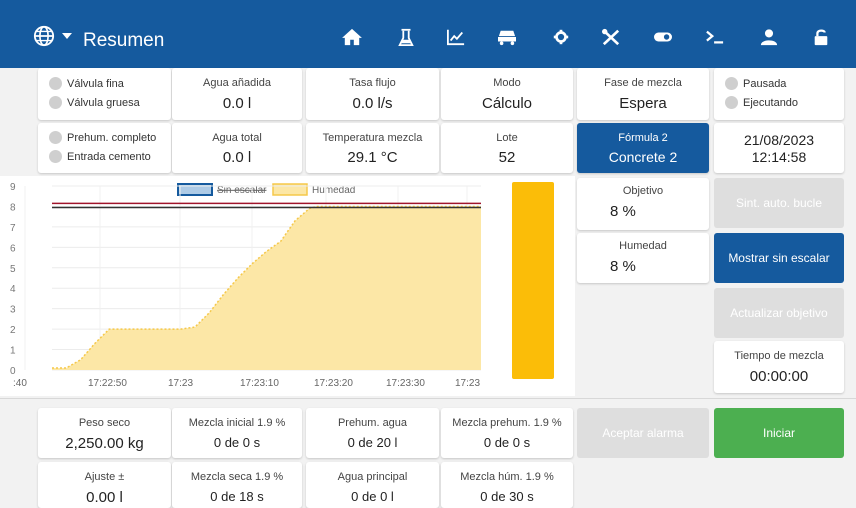 The image size is (856, 508). What do you see at coordinates (428, 34) in the screenshot?
I see `top-bar: Resumen` at bounding box center [428, 34].